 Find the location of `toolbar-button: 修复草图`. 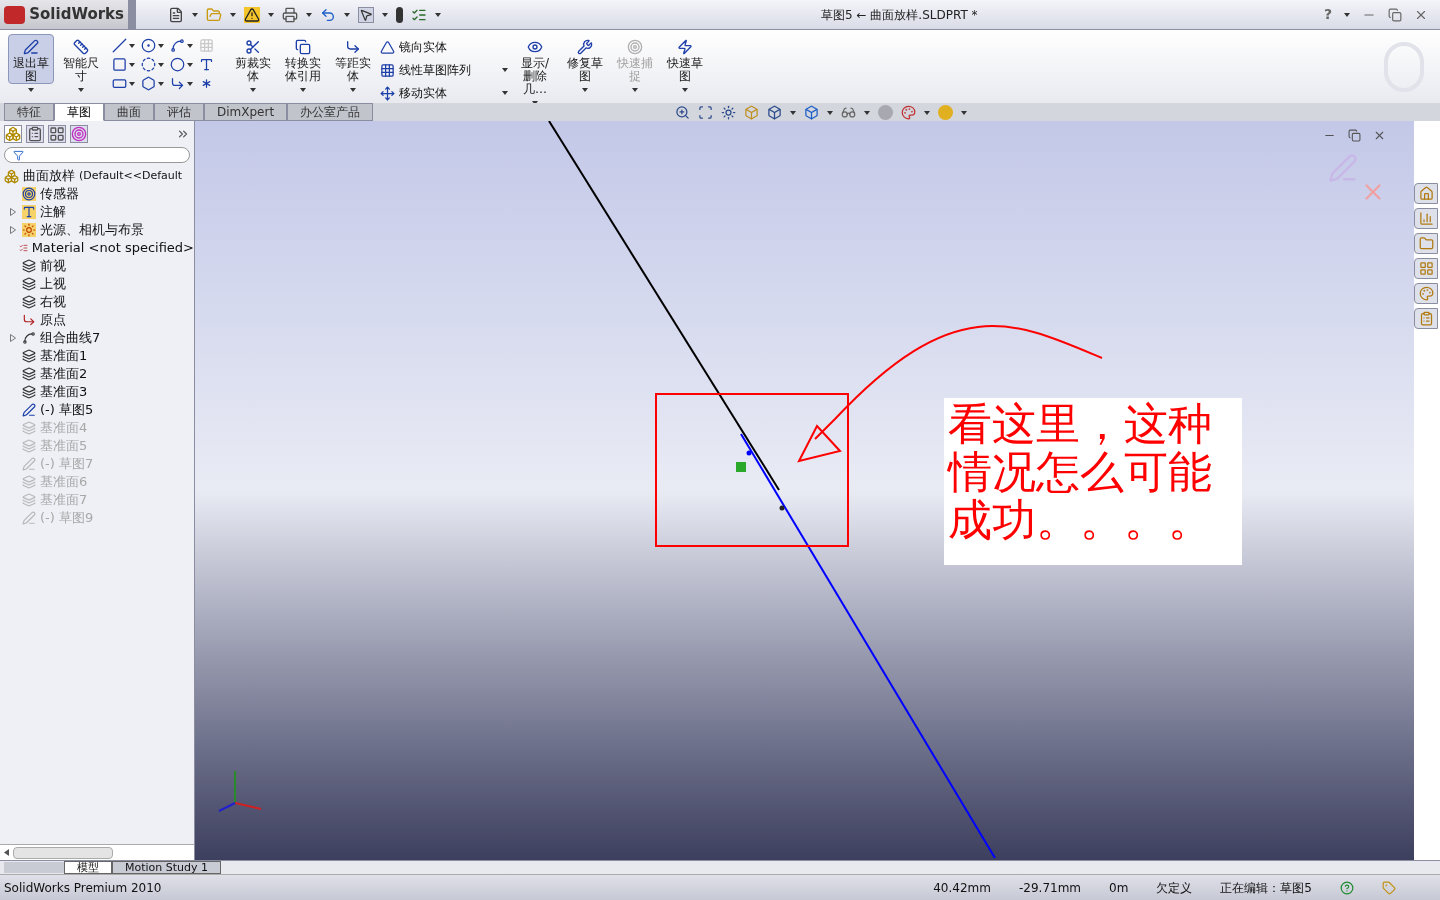

toolbar-button: 修复草图 is located at coordinates (585, 59).